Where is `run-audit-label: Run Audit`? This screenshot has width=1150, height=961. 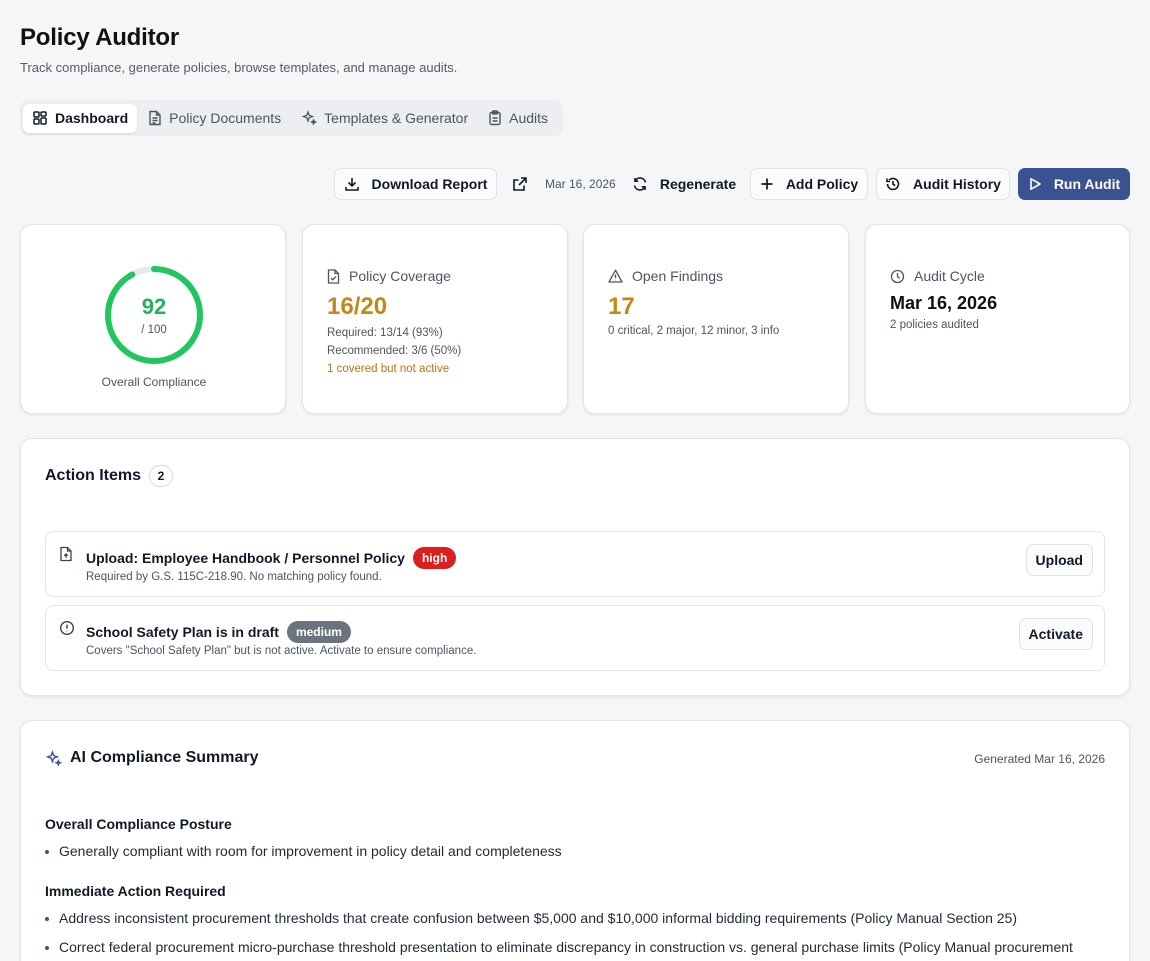
run-audit-label: Run Audit is located at coordinates (1087, 184).